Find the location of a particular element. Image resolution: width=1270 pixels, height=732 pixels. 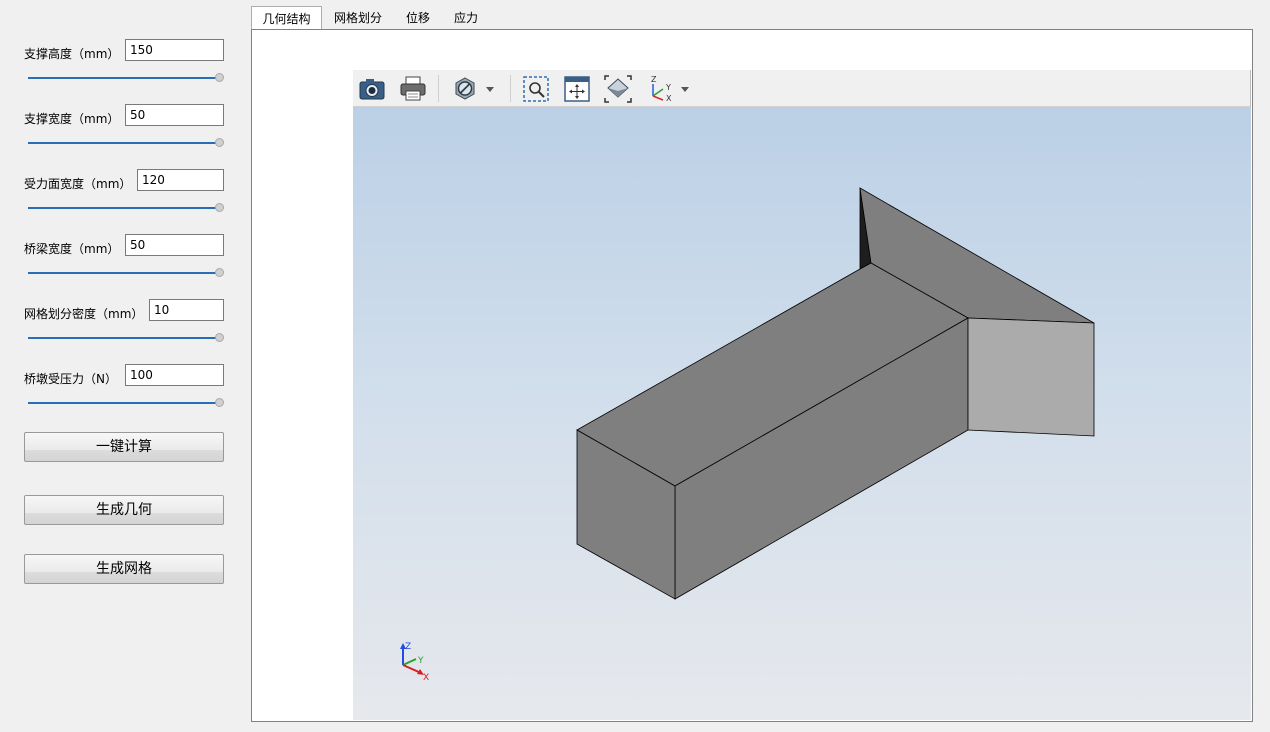

bridge-width-slider is located at coordinates (126, 273).